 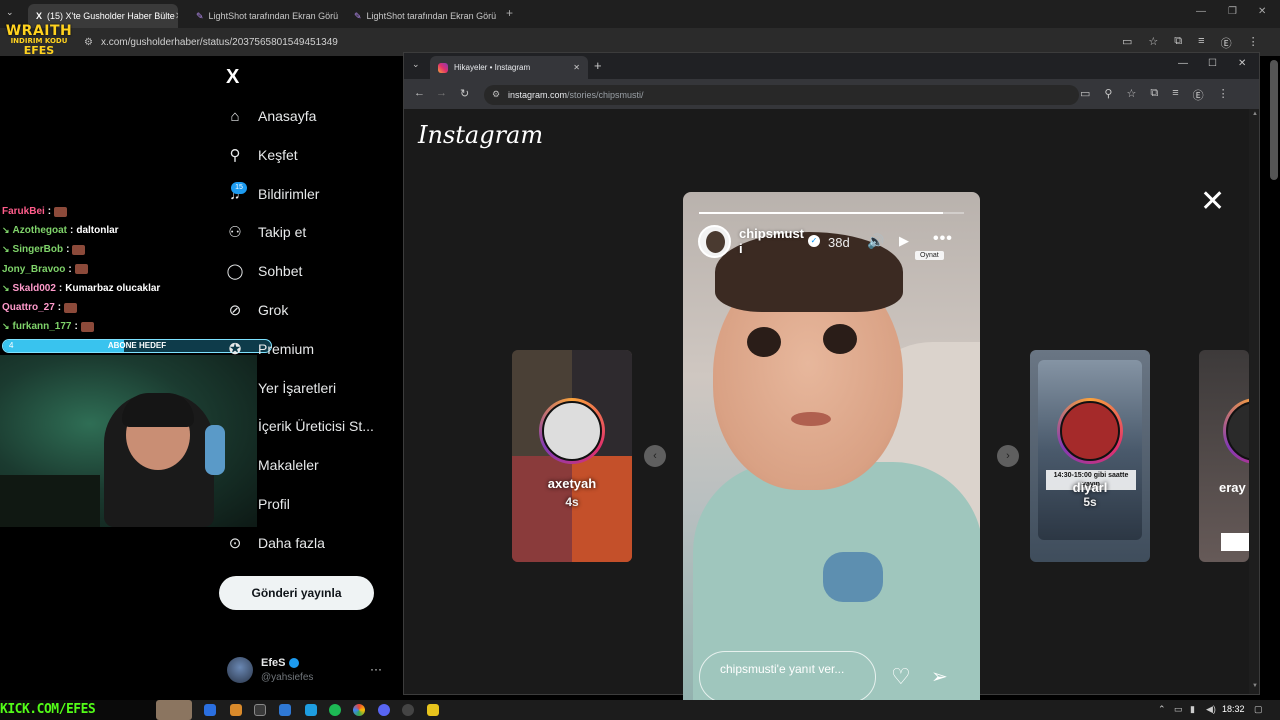 What do you see at coordinates (280, 663) in the screenshot?
I see `profile-name: EfeS` at bounding box center [280, 663].